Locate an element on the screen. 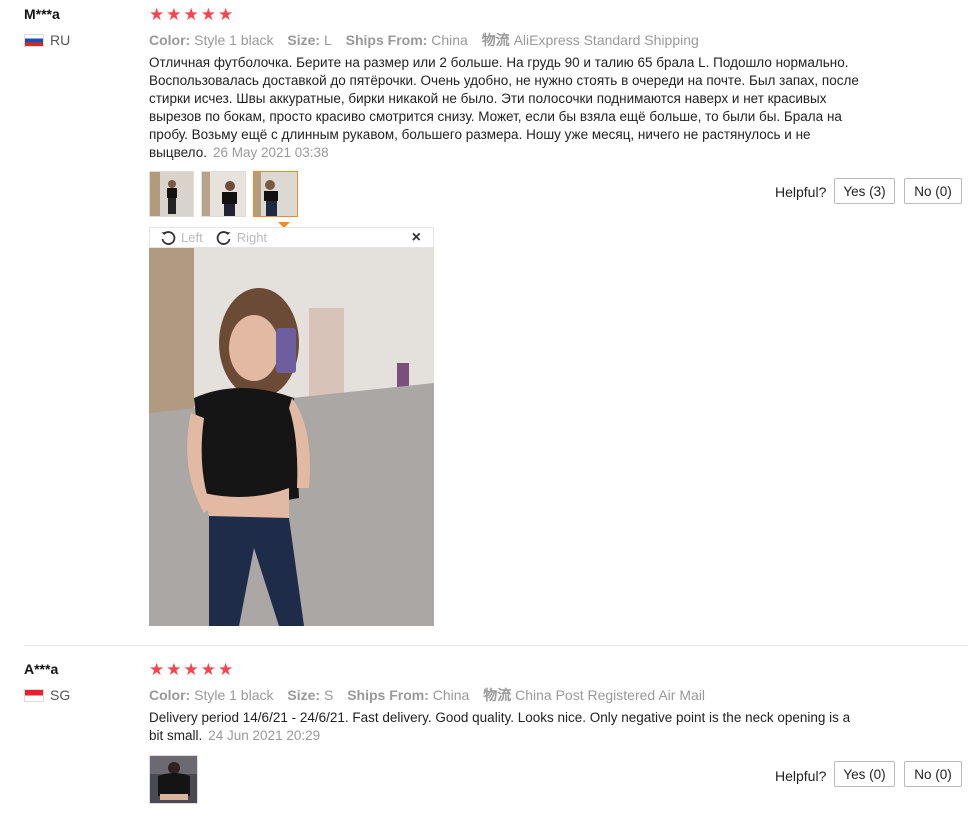  reviewer-name: M***a is located at coordinates (42, 14).